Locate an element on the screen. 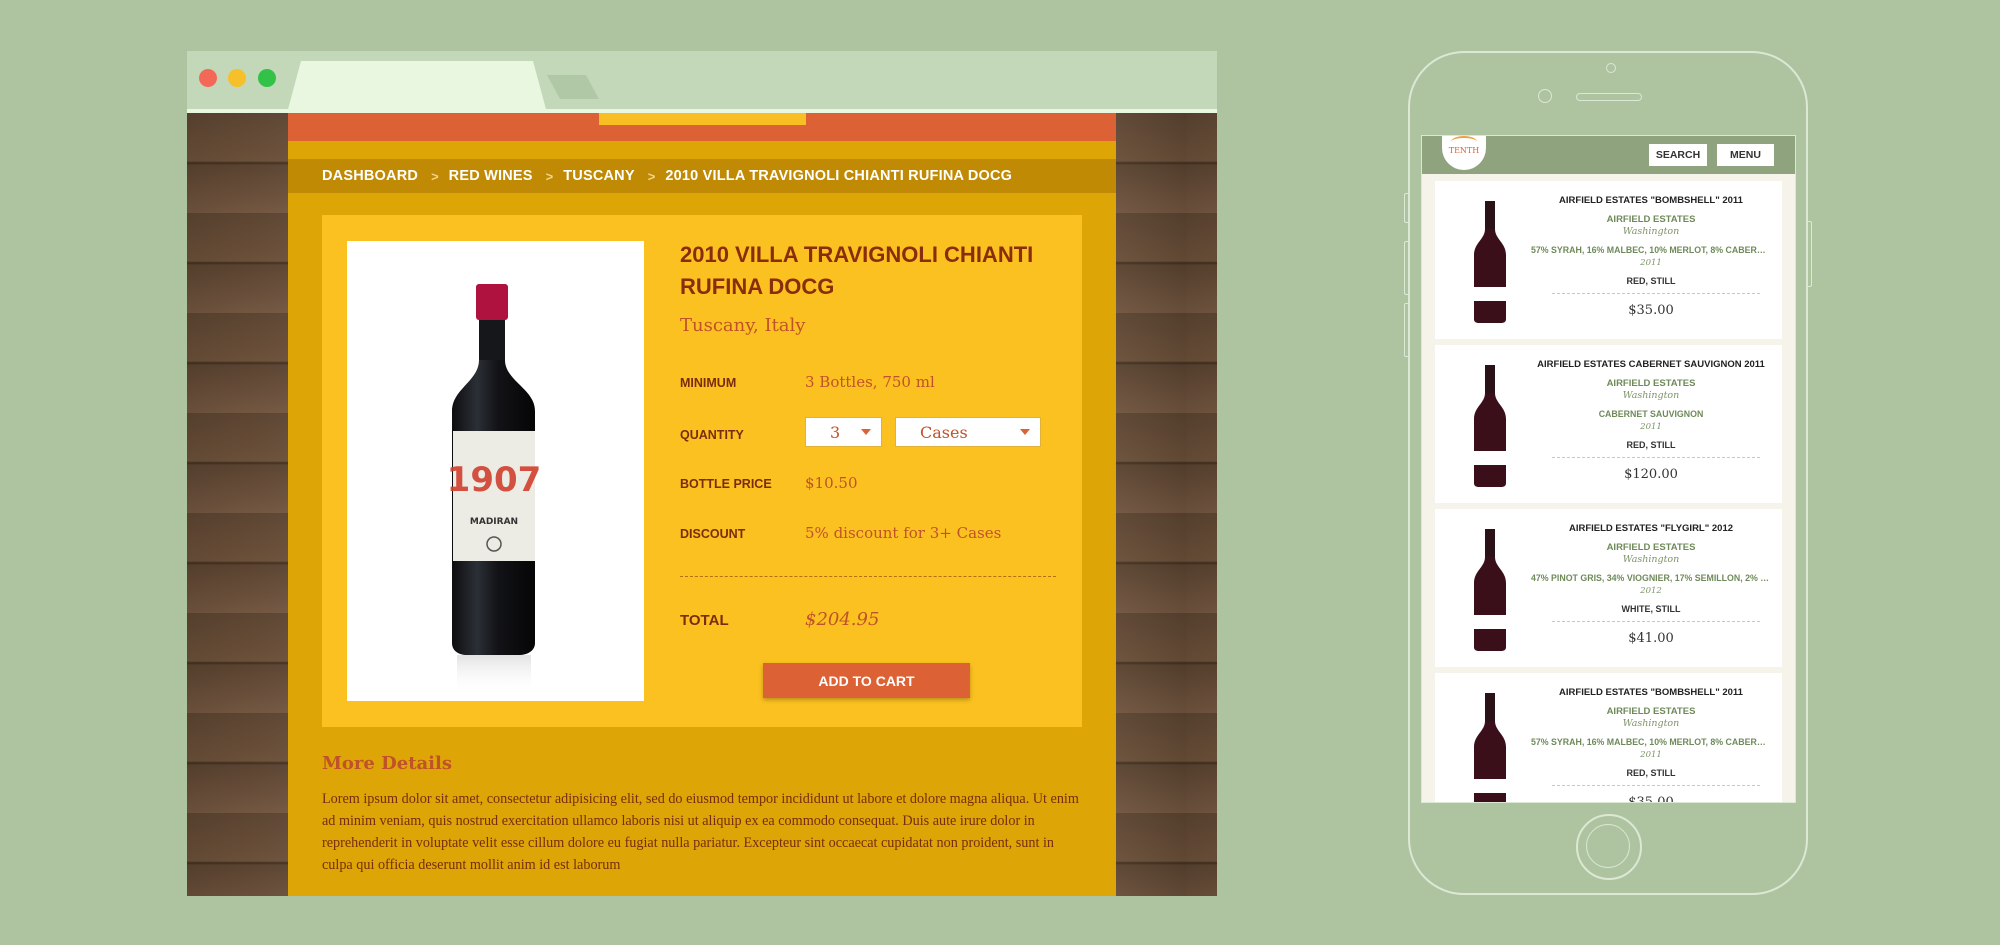  close-window-button is located at coordinates (208, 78).